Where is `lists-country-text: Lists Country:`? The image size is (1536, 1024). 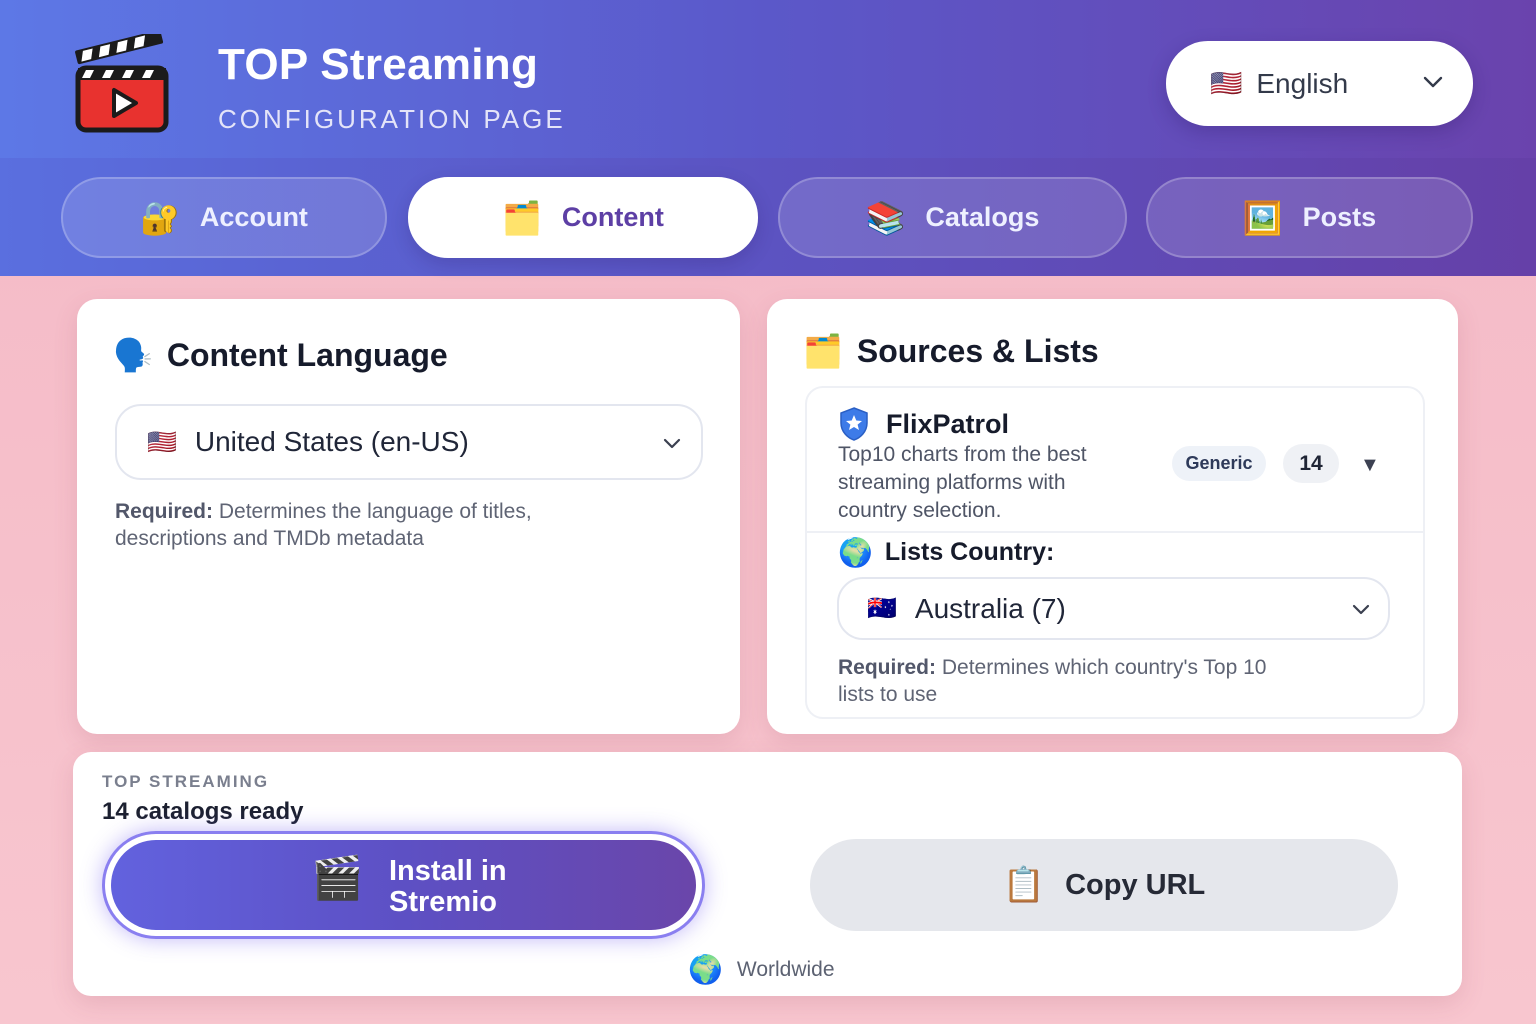 lists-country-text: Lists Country: is located at coordinates (969, 552).